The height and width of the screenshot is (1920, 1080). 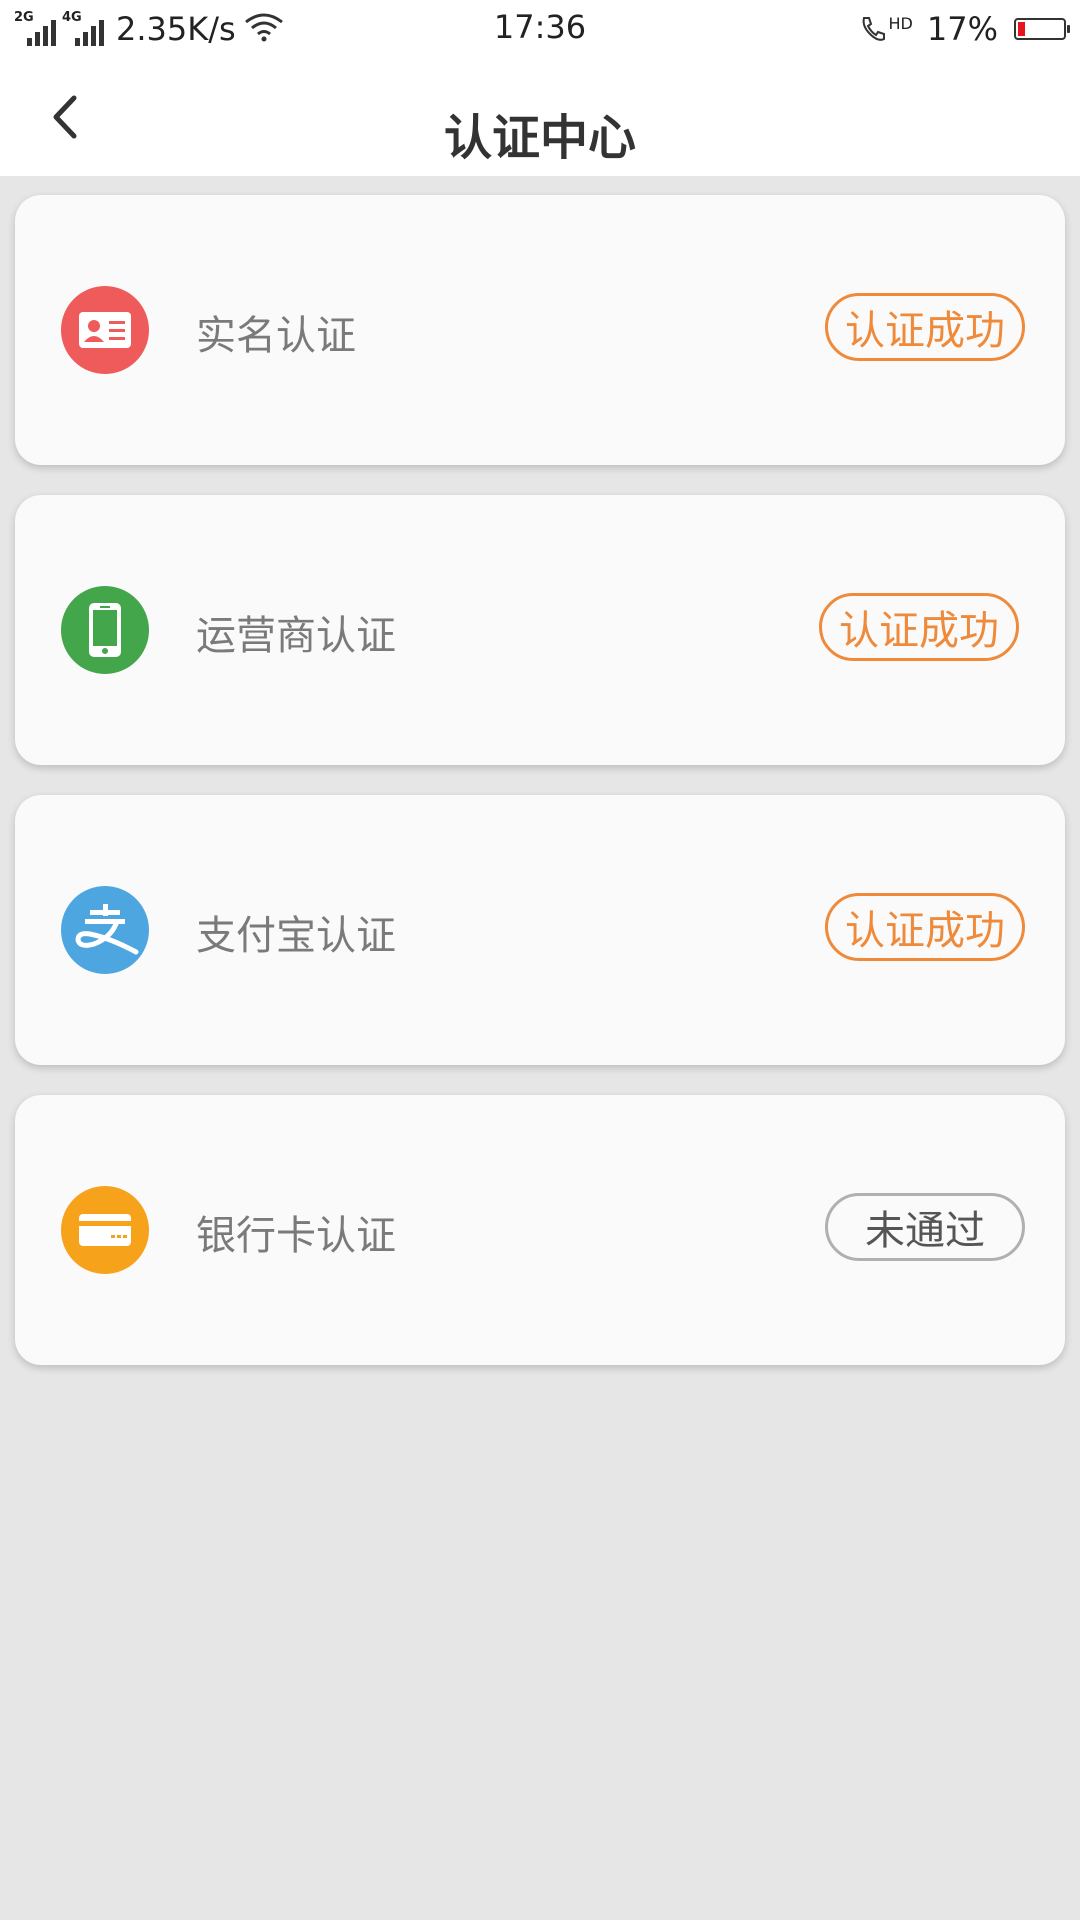 I want to click on battery-percent: 17%, so click(x=962, y=29).